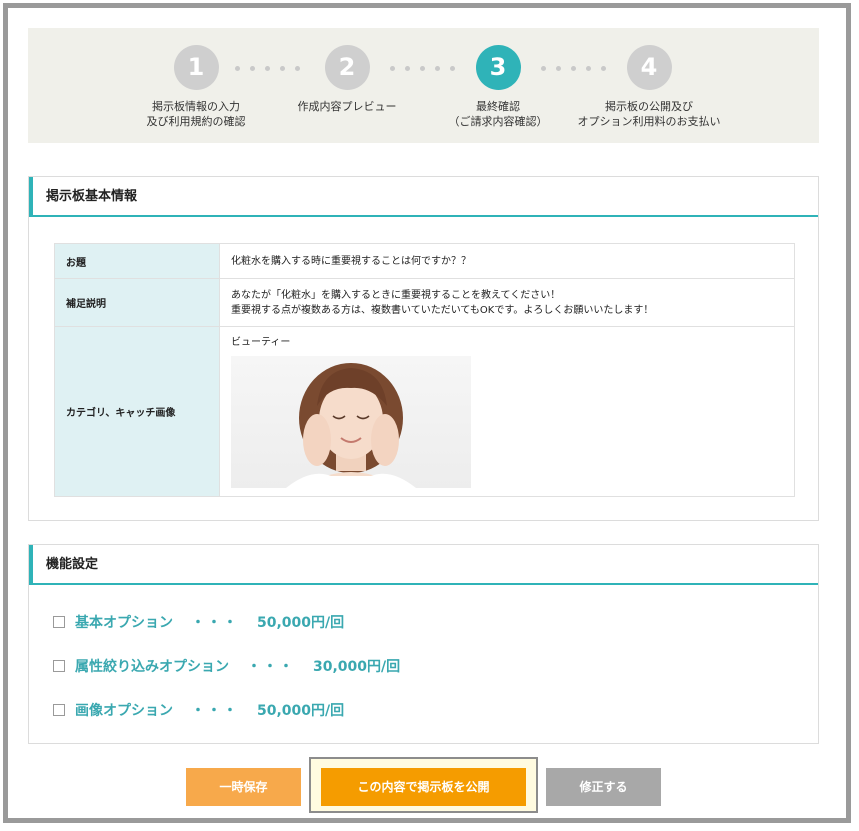 Image resolution: width=859 pixels, height=831 pixels. I want to click on features-heading: 機能設定, so click(423, 565).